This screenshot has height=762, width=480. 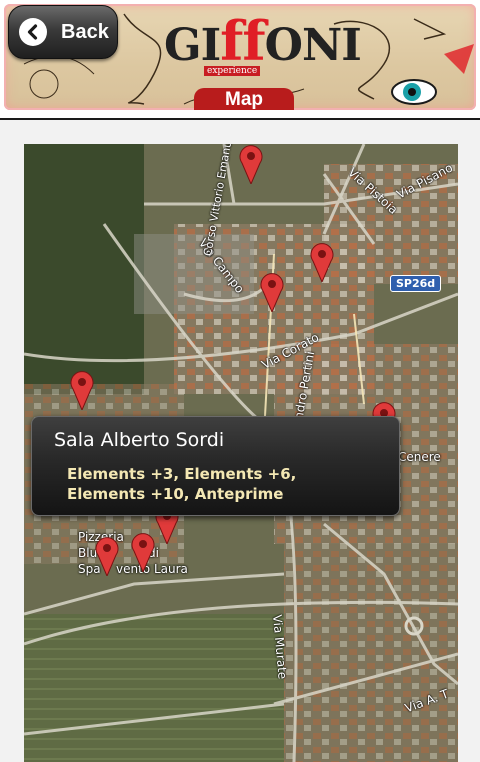 What do you see at coordinates (419, 457) in the screenshot?
I see `street-label: Cenere` at bounding box center [419, 457].